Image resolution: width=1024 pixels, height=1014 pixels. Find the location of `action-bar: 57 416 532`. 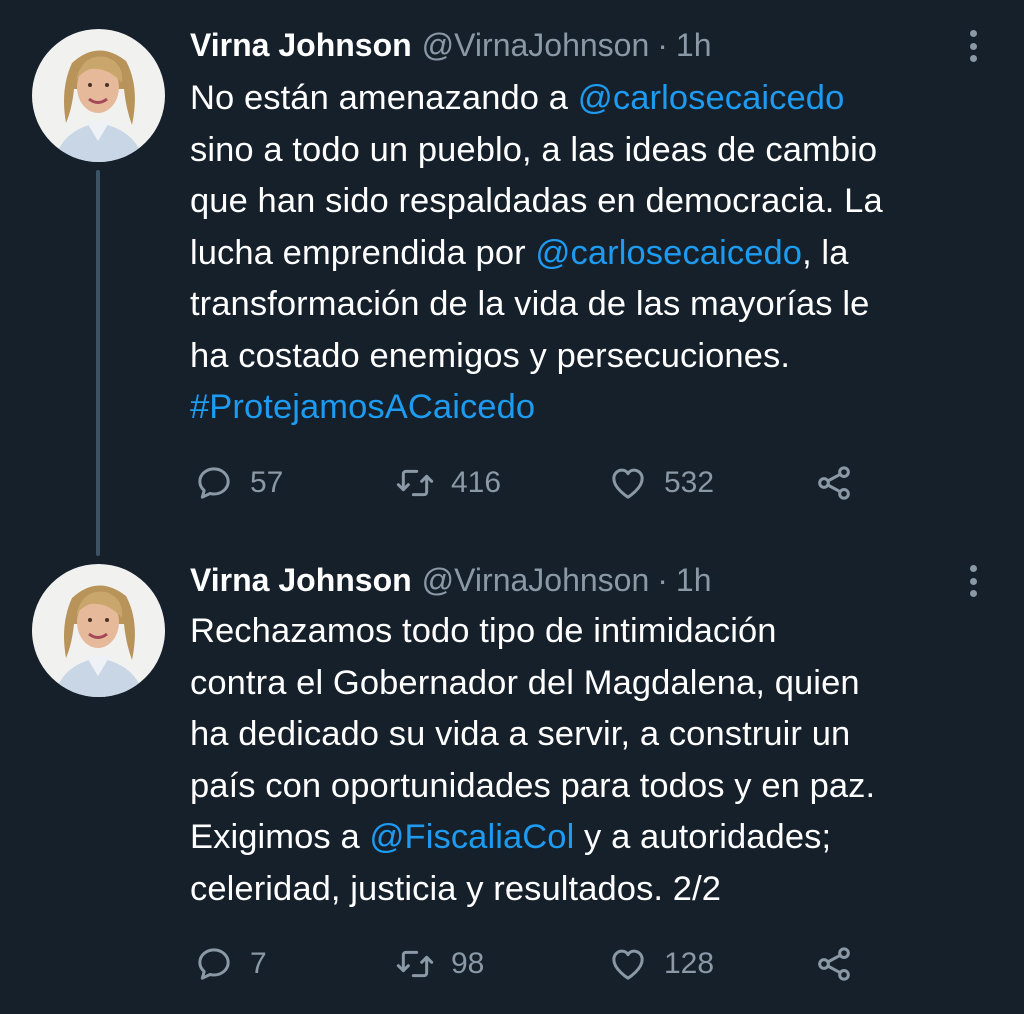

action-bar: 57 416 532 is located at coordinates (540, 483).